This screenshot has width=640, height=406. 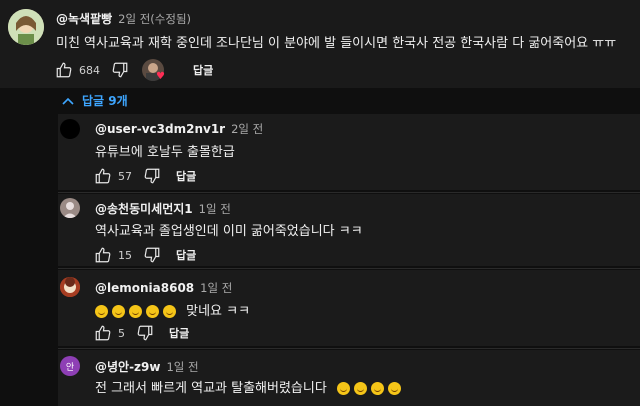 I want to click on reply-text: 맞네요 ㅋㅋ, so click(x=218, y=311).